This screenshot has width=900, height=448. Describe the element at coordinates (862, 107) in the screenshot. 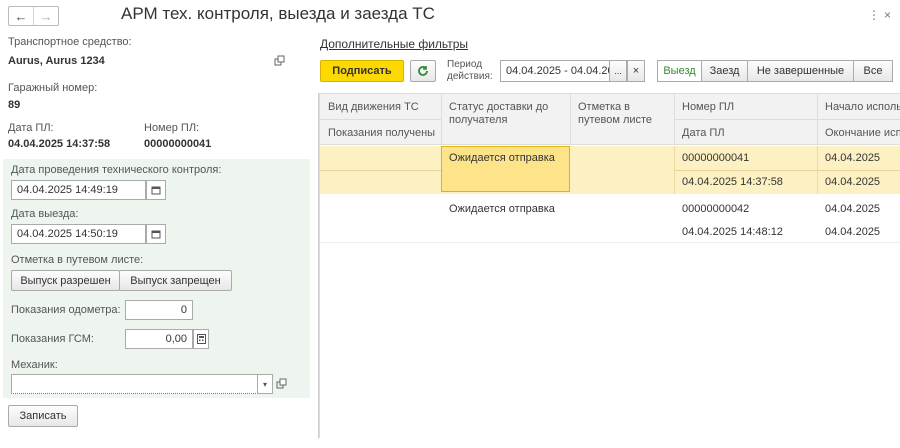

I see `header-start: Начало исполь` at that location.